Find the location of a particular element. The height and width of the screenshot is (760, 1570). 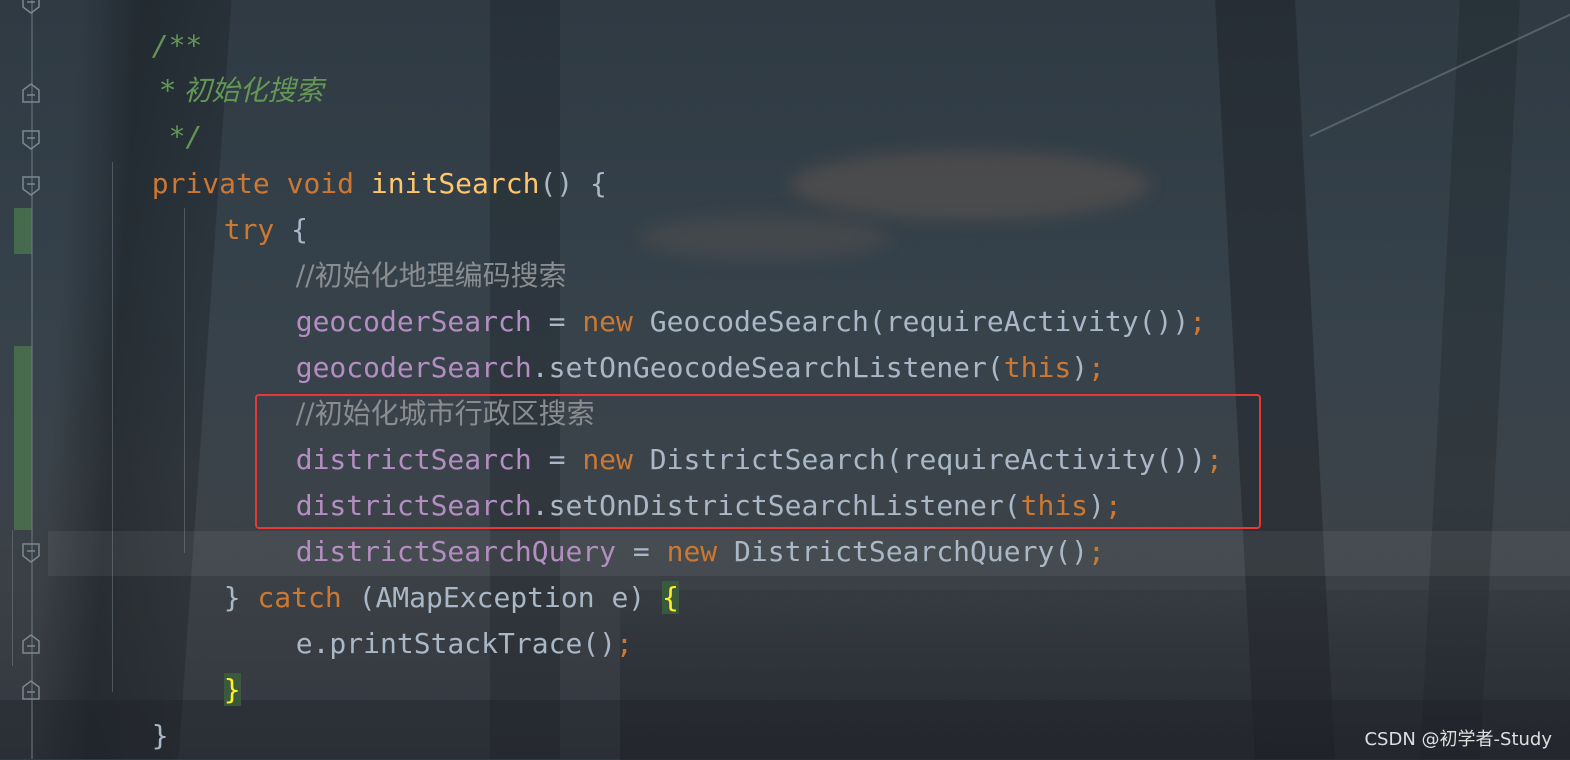

code-line: try { is located at coordinates (249, 203).